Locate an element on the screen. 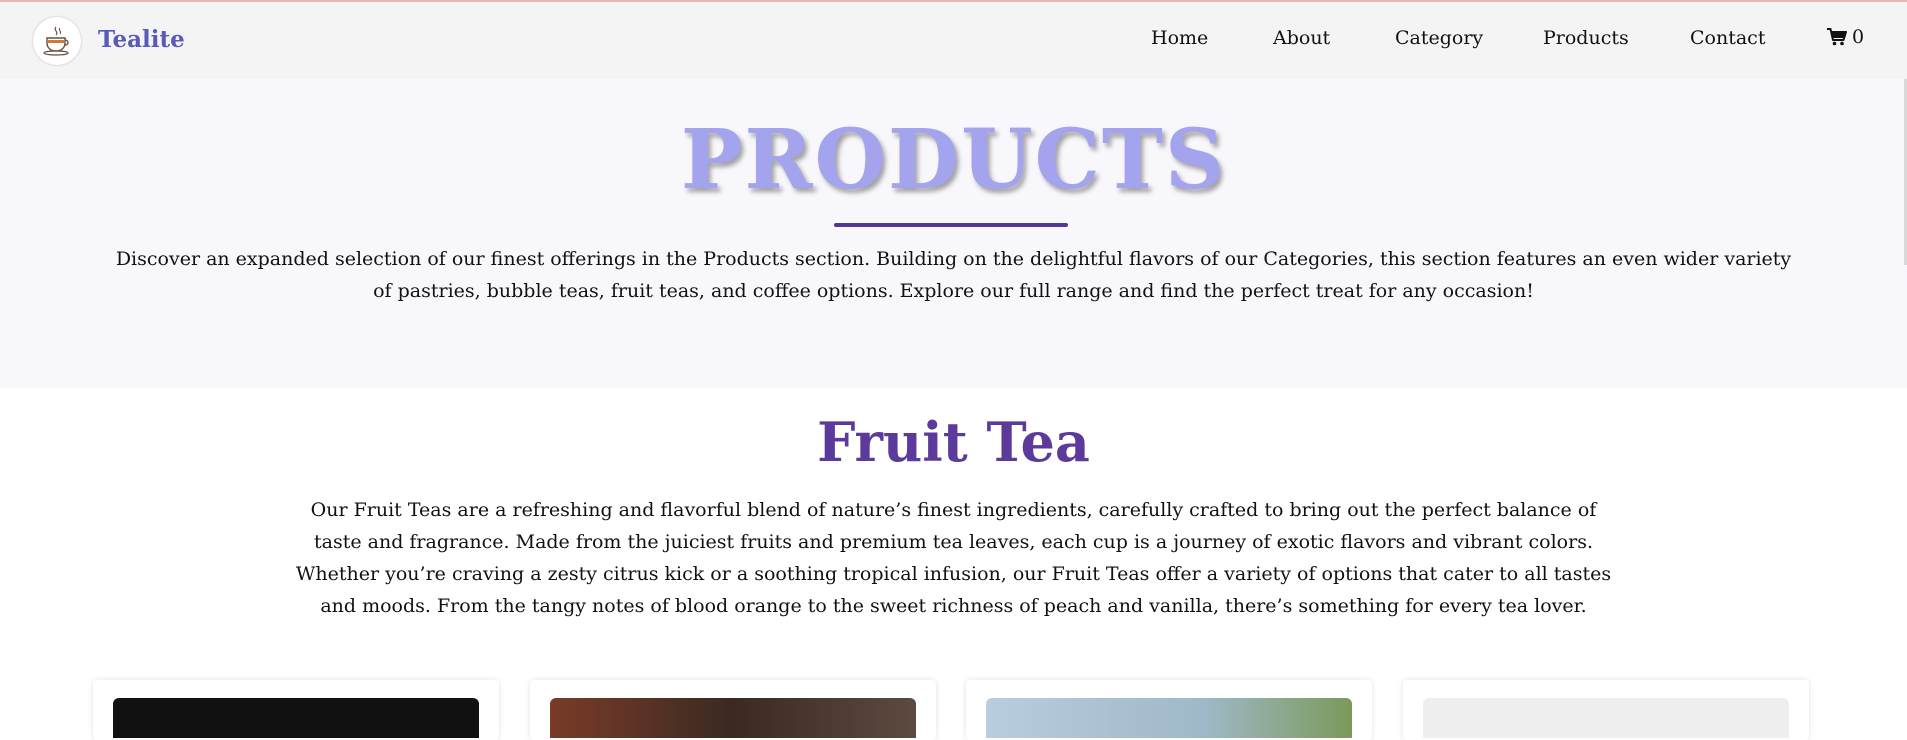  title-underline is located at coordinates (951, 225).